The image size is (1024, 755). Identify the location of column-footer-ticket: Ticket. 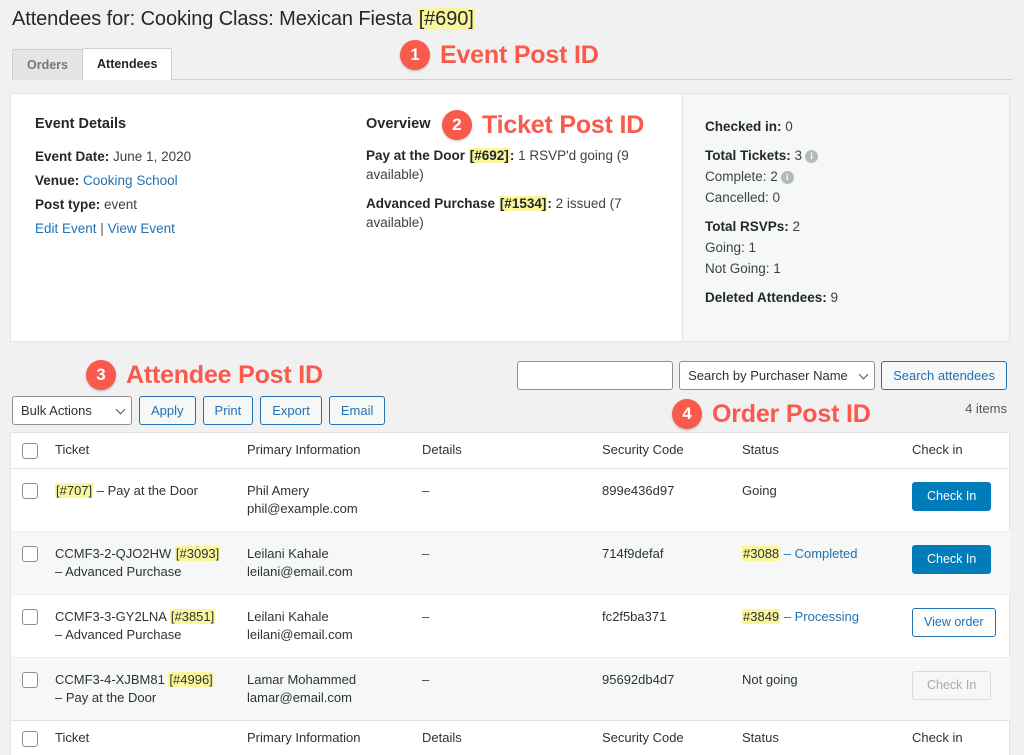
(151, 737).